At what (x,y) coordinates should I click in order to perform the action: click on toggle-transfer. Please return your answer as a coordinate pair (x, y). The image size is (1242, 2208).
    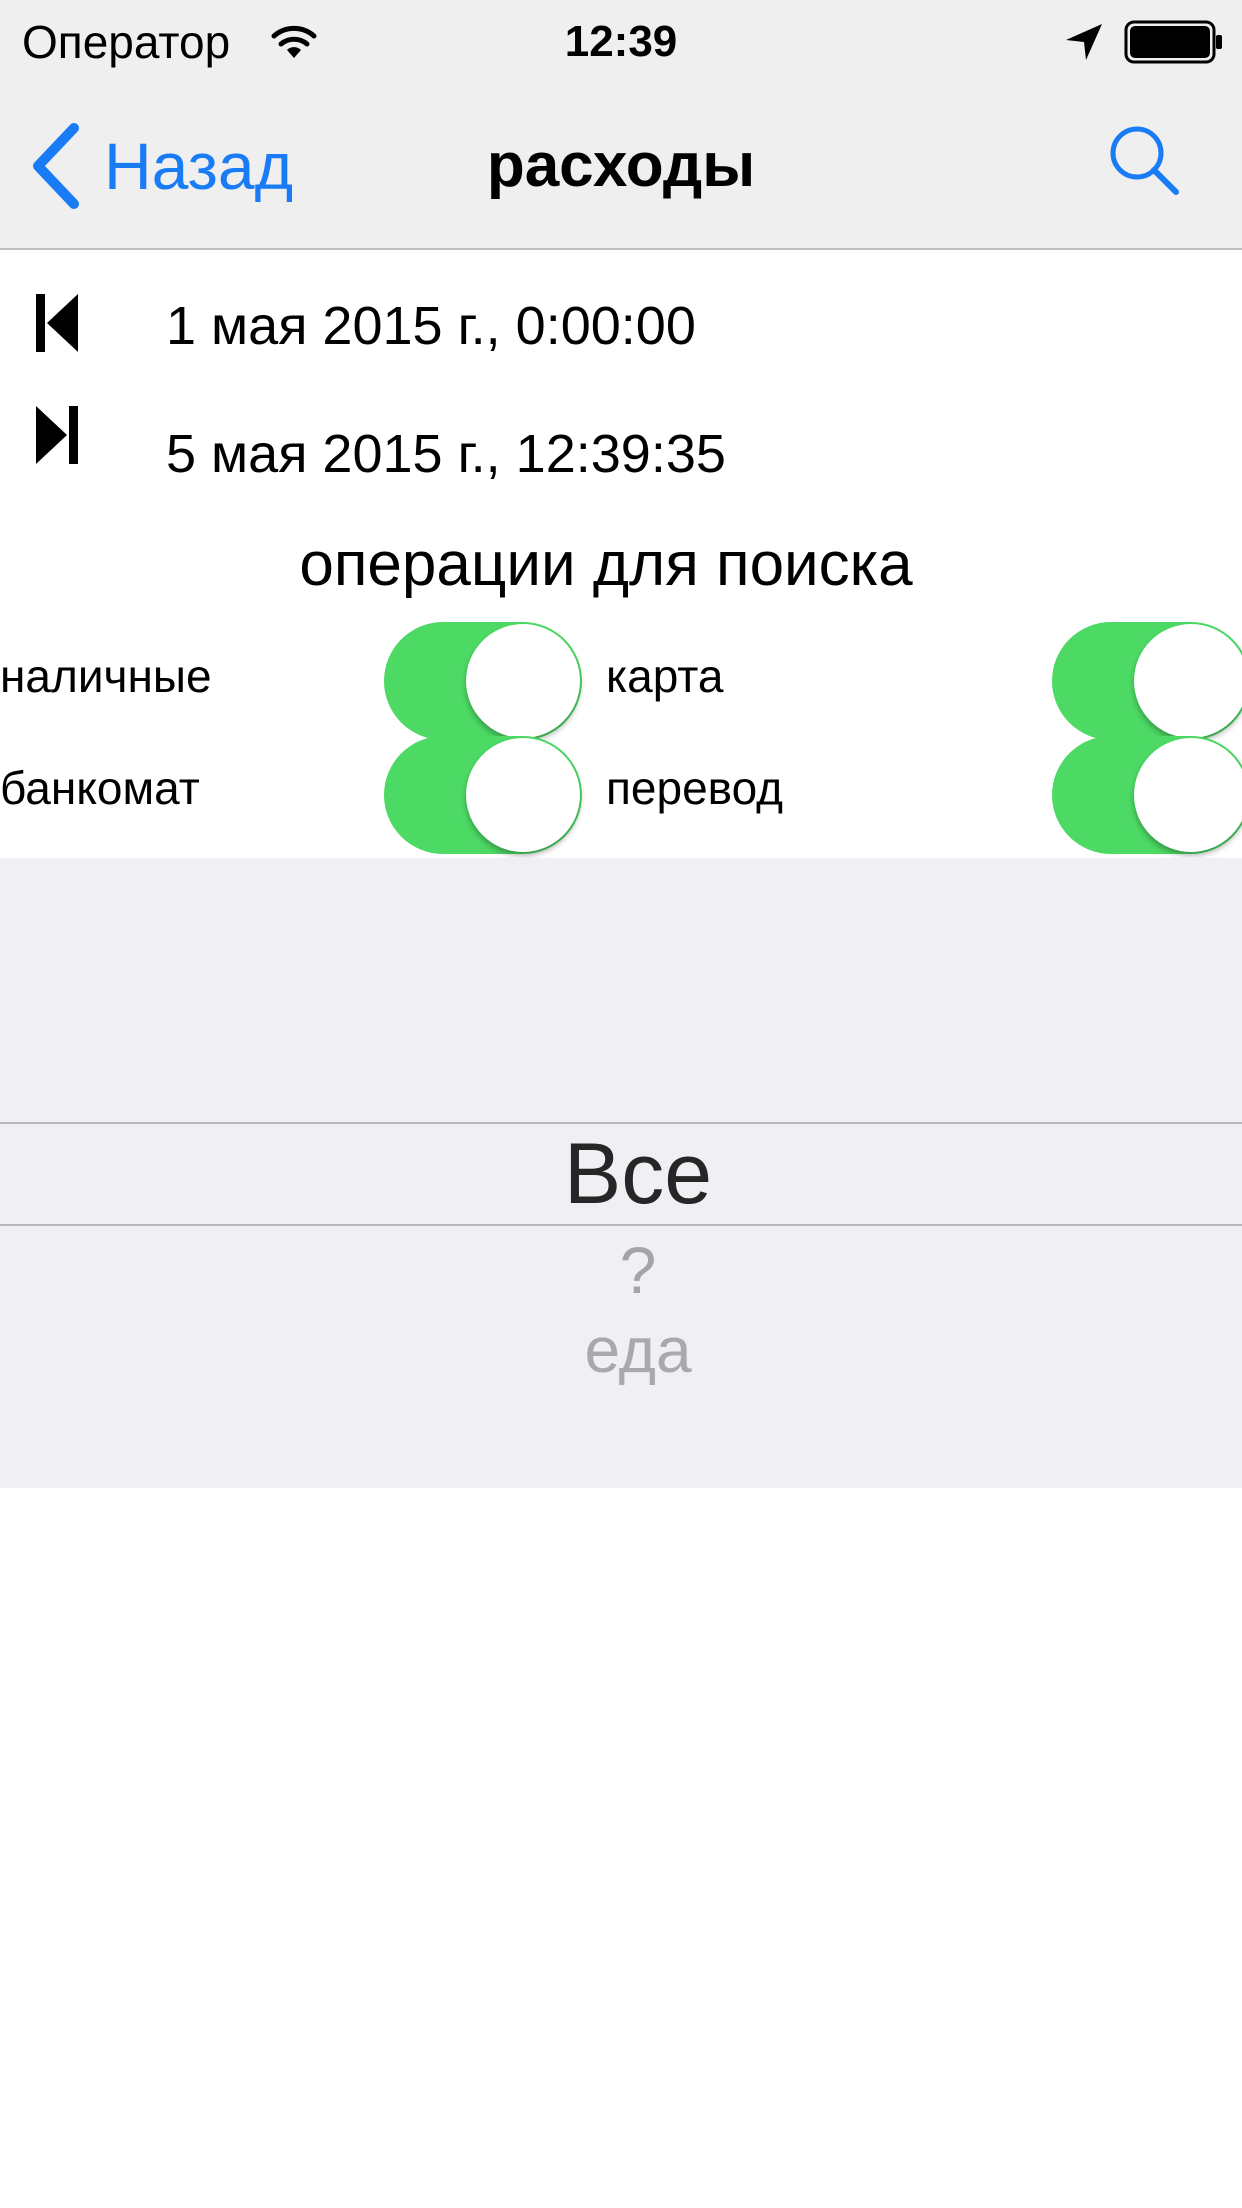
    Looking at the image, I should click on (1147, 795).